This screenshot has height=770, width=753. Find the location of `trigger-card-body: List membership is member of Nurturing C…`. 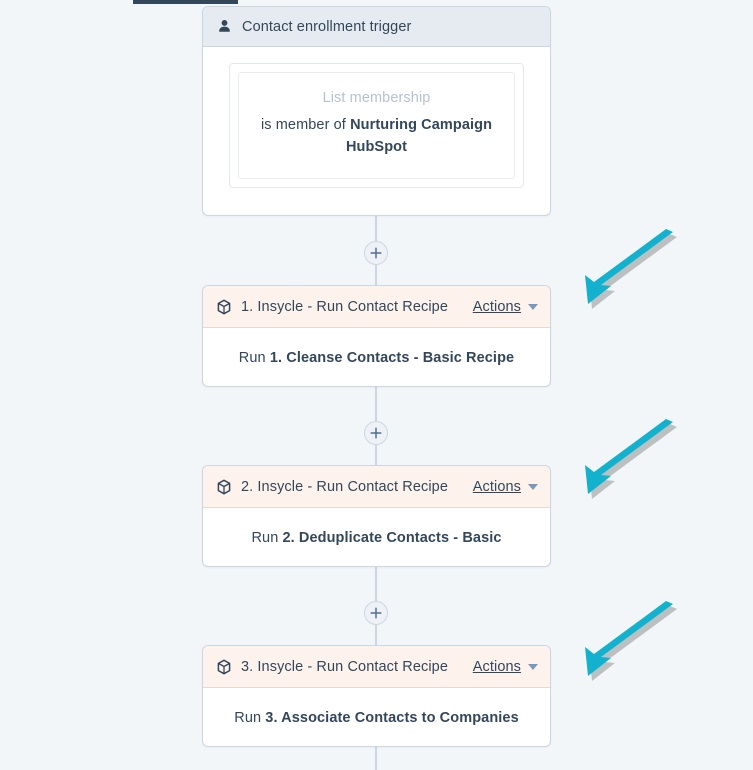

trigger-card-body: List membership is member of Nurturing C… is located at coordinates (376, 126).